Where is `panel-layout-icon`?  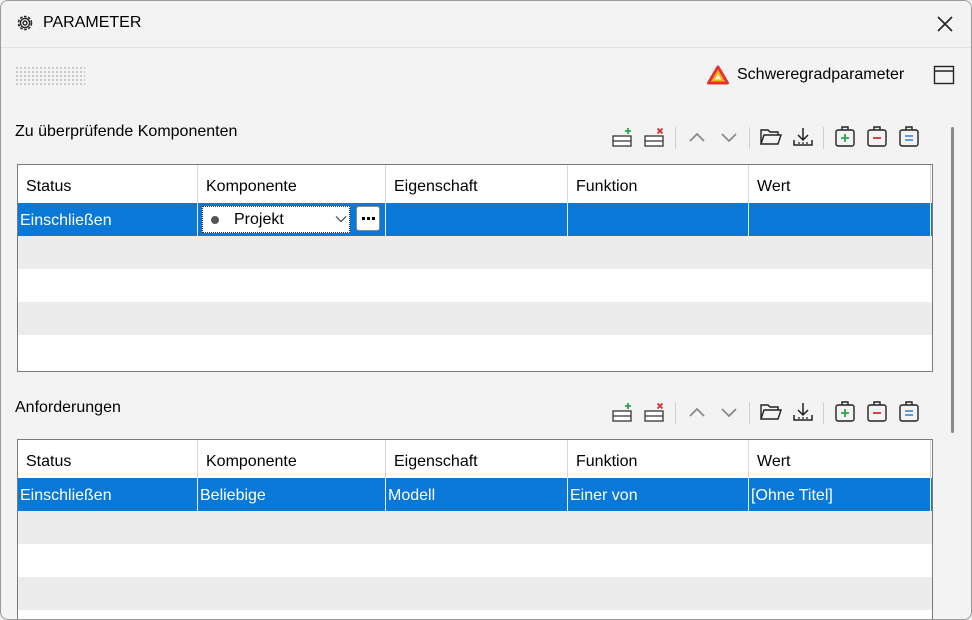
panel-layout-icon is located at coordinates (944, 75).